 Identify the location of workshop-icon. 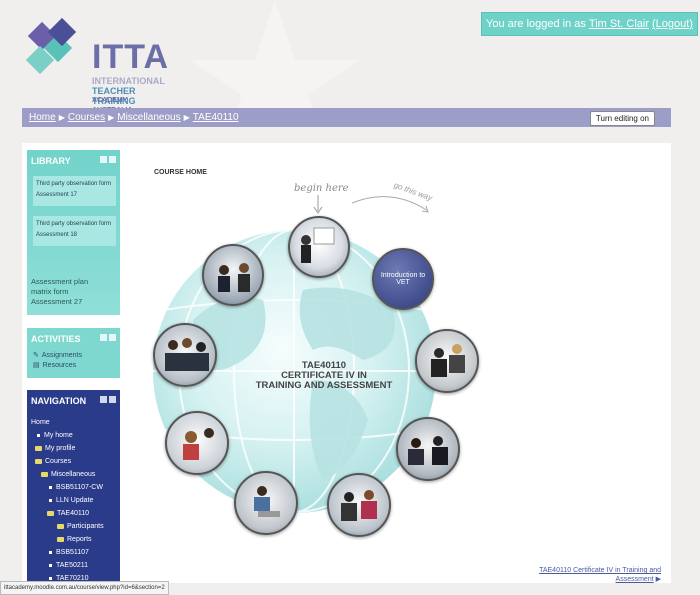
(359, 505).